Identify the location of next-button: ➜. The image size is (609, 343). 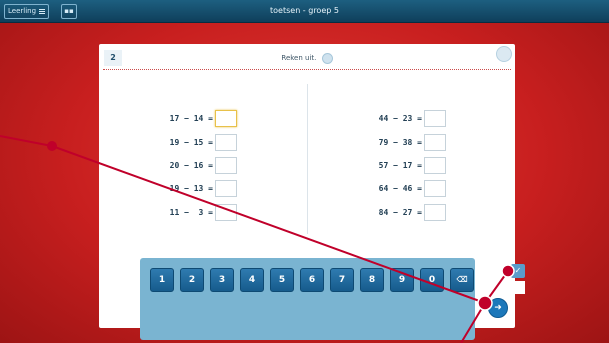
(498, 308).